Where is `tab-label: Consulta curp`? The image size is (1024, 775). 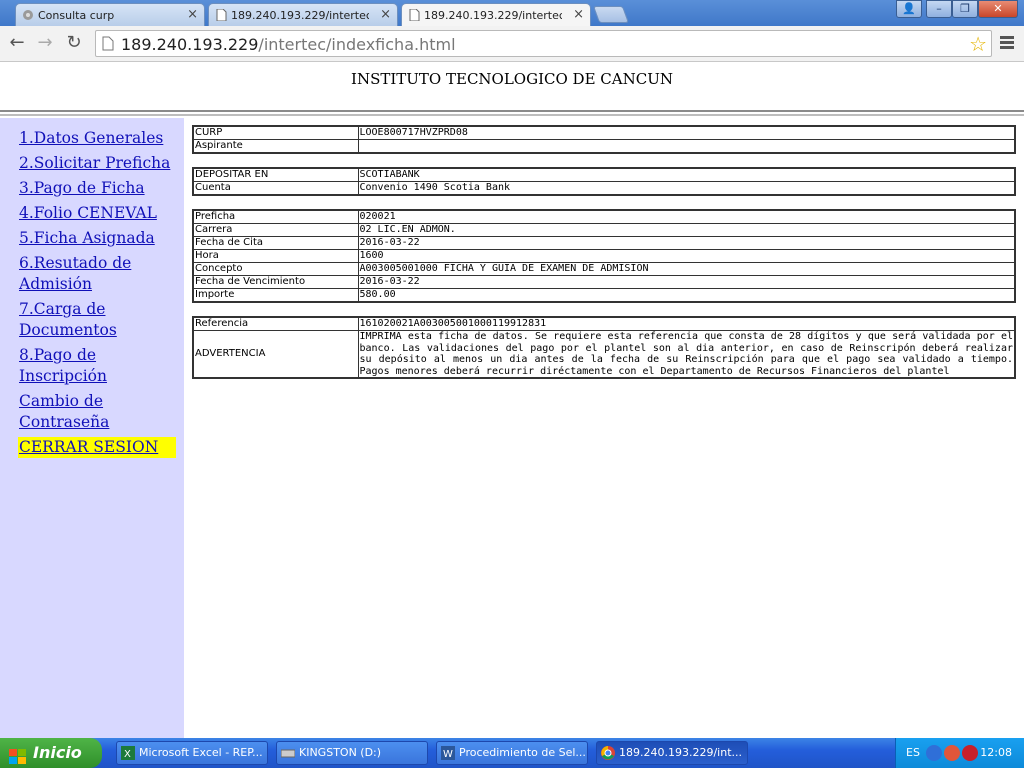
tab-label: Consulta curp is located at coordinates (76, 15).